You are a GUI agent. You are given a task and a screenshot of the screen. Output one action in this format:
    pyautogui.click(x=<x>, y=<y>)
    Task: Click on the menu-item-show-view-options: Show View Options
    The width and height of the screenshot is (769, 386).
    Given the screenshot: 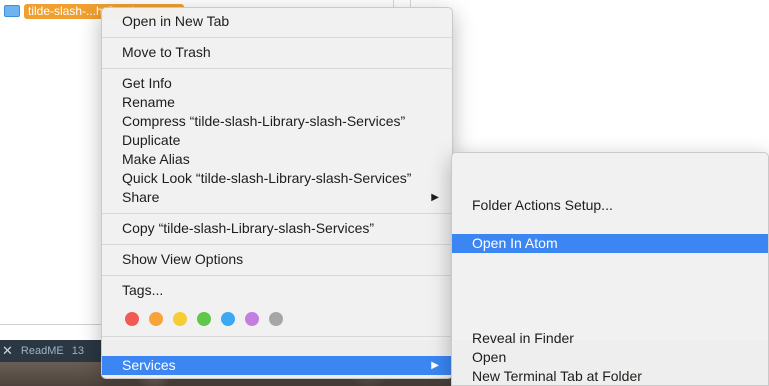 What is the action you would take?
    pyautogui.click(x=277, y=259)
    